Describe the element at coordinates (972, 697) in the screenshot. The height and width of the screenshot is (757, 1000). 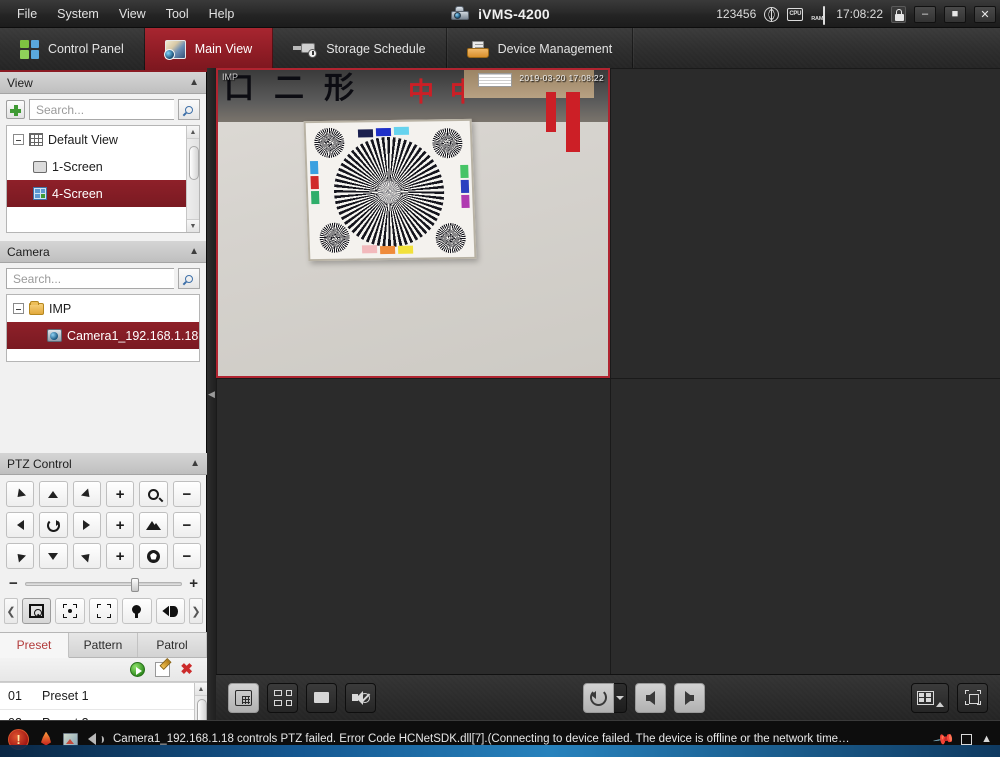
I see `full-screen-button` at that location.